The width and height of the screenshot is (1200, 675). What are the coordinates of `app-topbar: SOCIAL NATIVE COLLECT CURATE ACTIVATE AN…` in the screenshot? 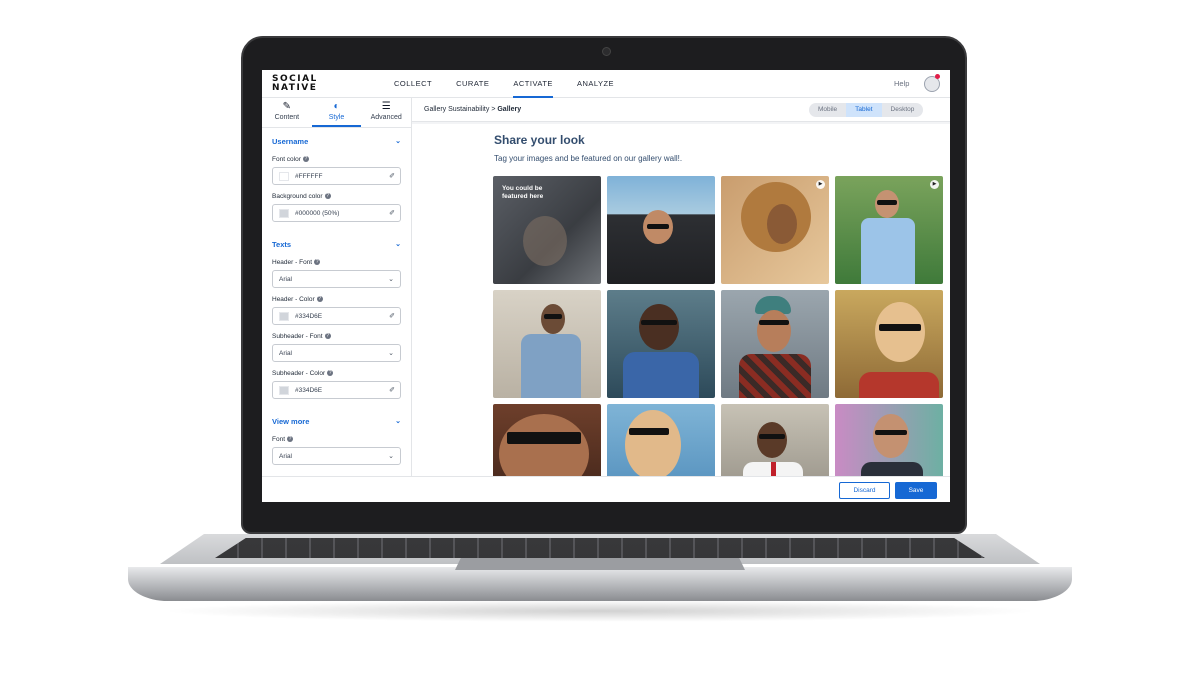 It's located at (606, 84).